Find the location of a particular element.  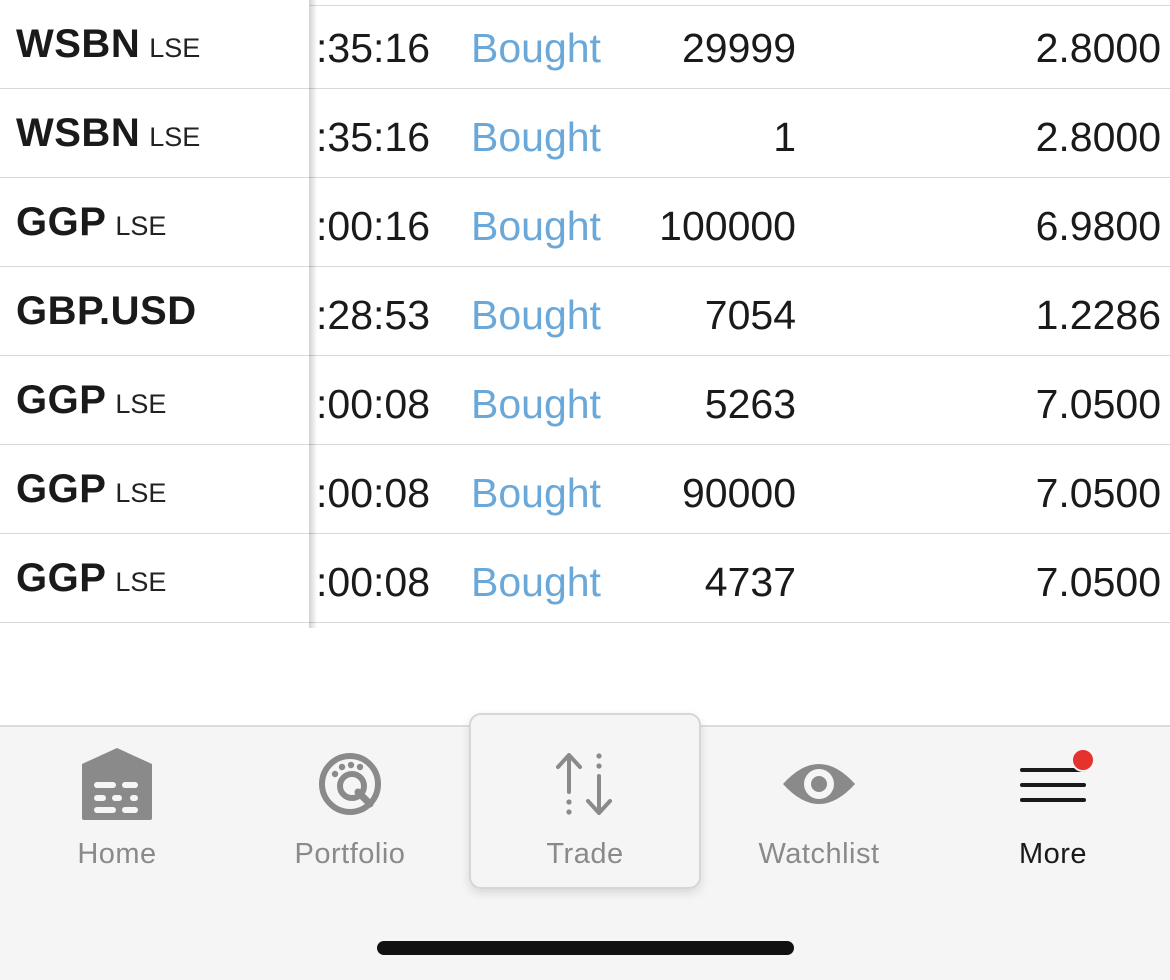

symbol-cell: GBP.USD is located at coordinates (154, 311).